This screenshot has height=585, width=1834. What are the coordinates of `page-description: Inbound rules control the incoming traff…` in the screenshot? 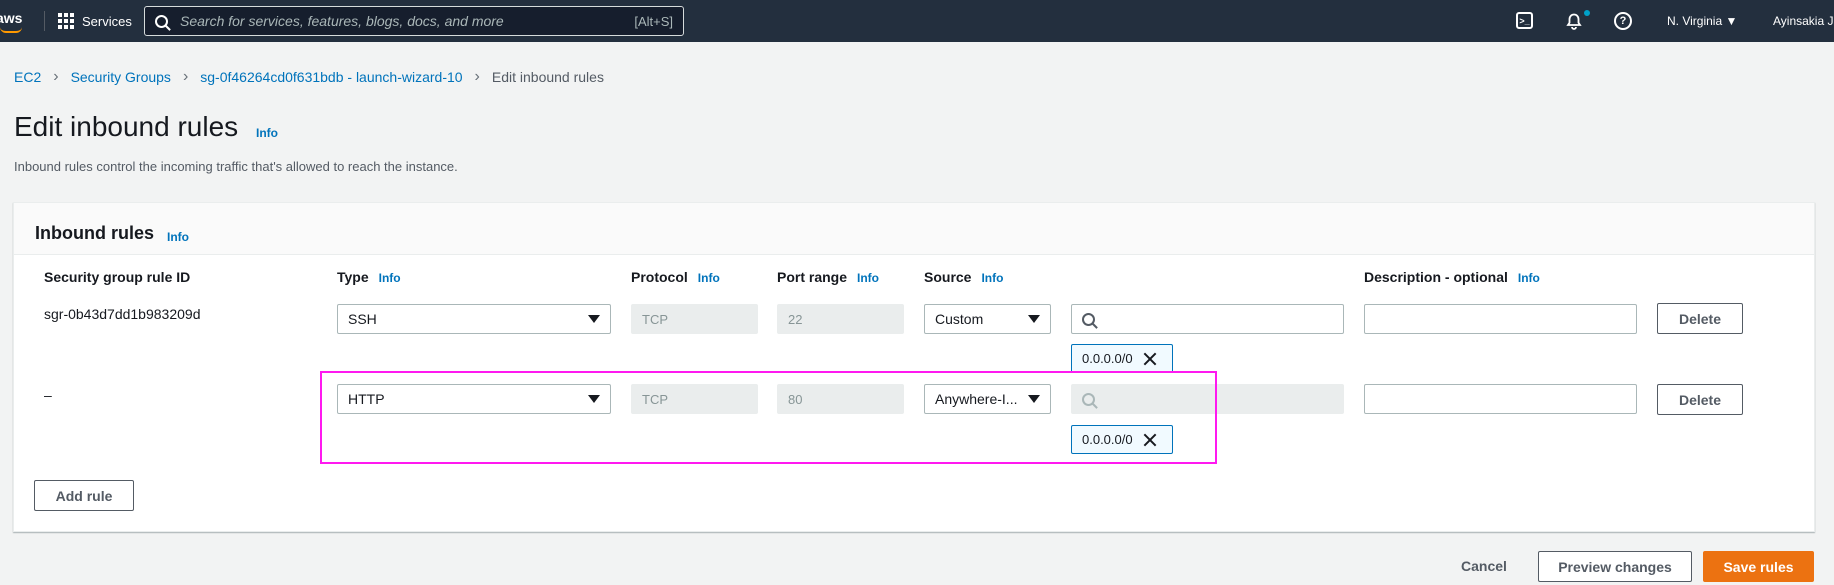 It's located at (236, 166).